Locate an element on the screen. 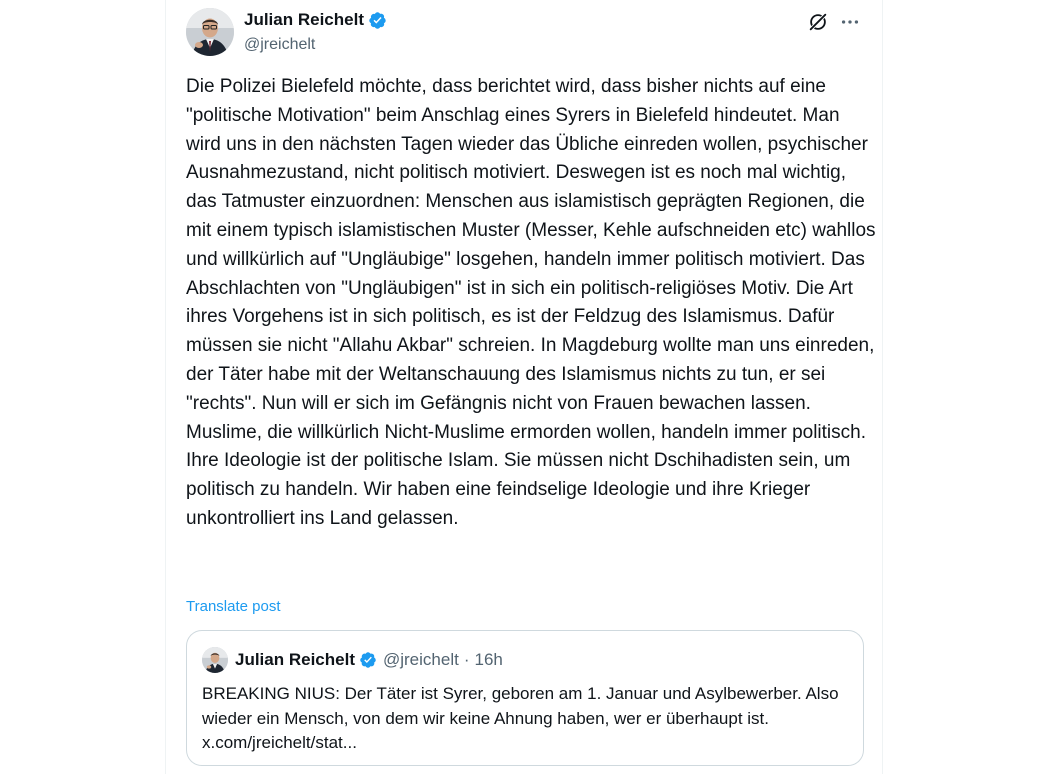 The height and width of the screenshot is (774, 1050). quoted-verified-badge-icon is located at coordinates (368, 660).